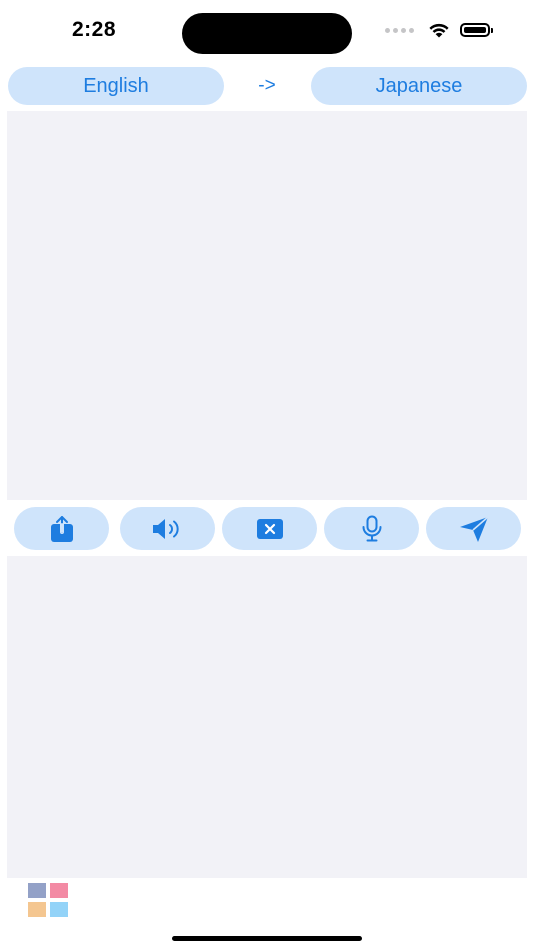  I want to click on status-indicators, so click(439, 30).